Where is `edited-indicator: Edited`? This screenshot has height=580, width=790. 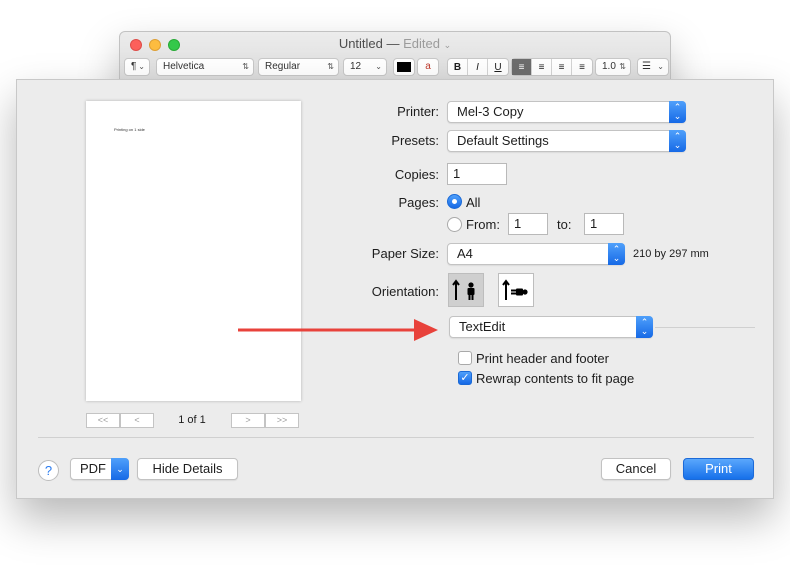
edited-indicator: Edited is located at coordinates (421, 43).